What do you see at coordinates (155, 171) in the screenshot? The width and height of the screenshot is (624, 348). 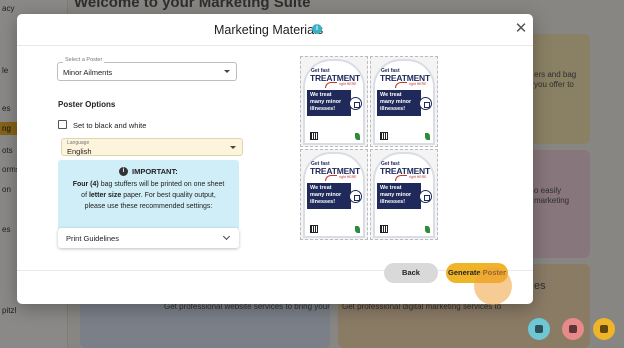 I see `notice-title: IMPORTANT:` at bounding box center [155, 171].